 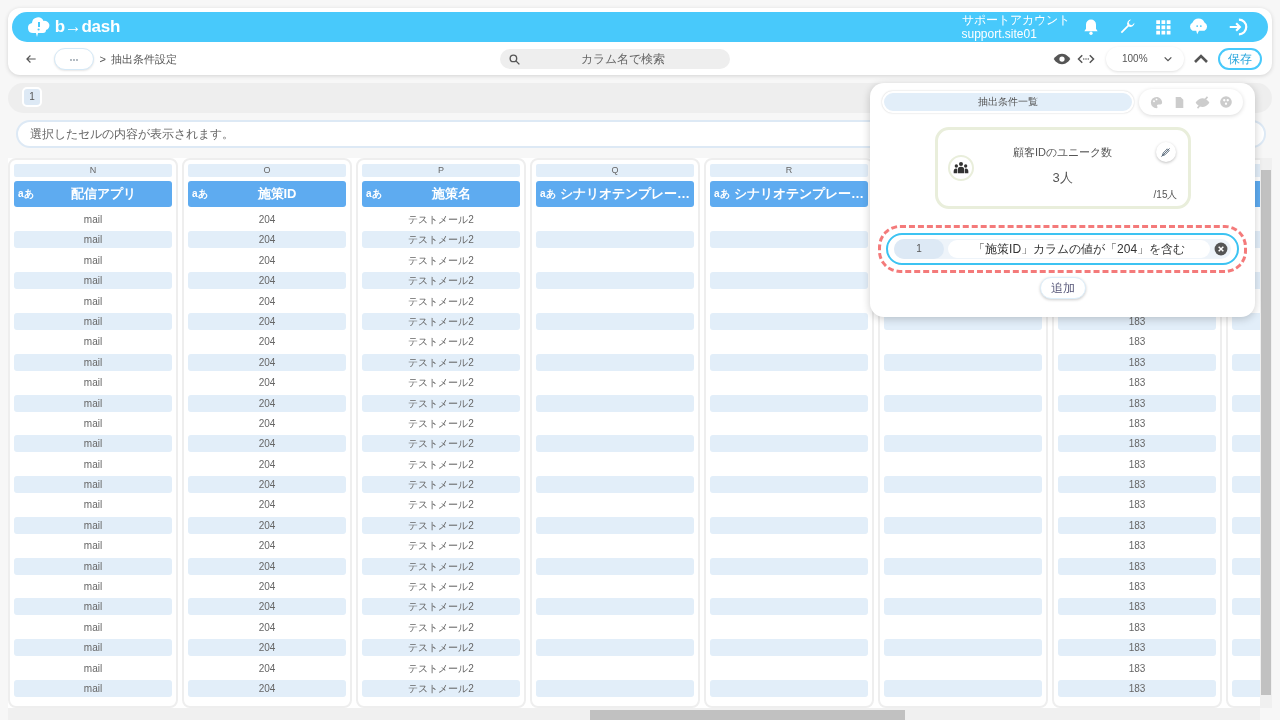 I want to click on metric-value: 3人, so click(x=1062, y=178).